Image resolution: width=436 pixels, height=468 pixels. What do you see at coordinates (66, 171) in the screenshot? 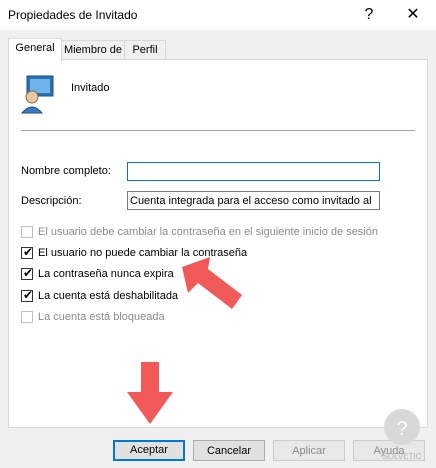
I see `full-name-label: Nombre completo:` at bounding box center [66, 171].